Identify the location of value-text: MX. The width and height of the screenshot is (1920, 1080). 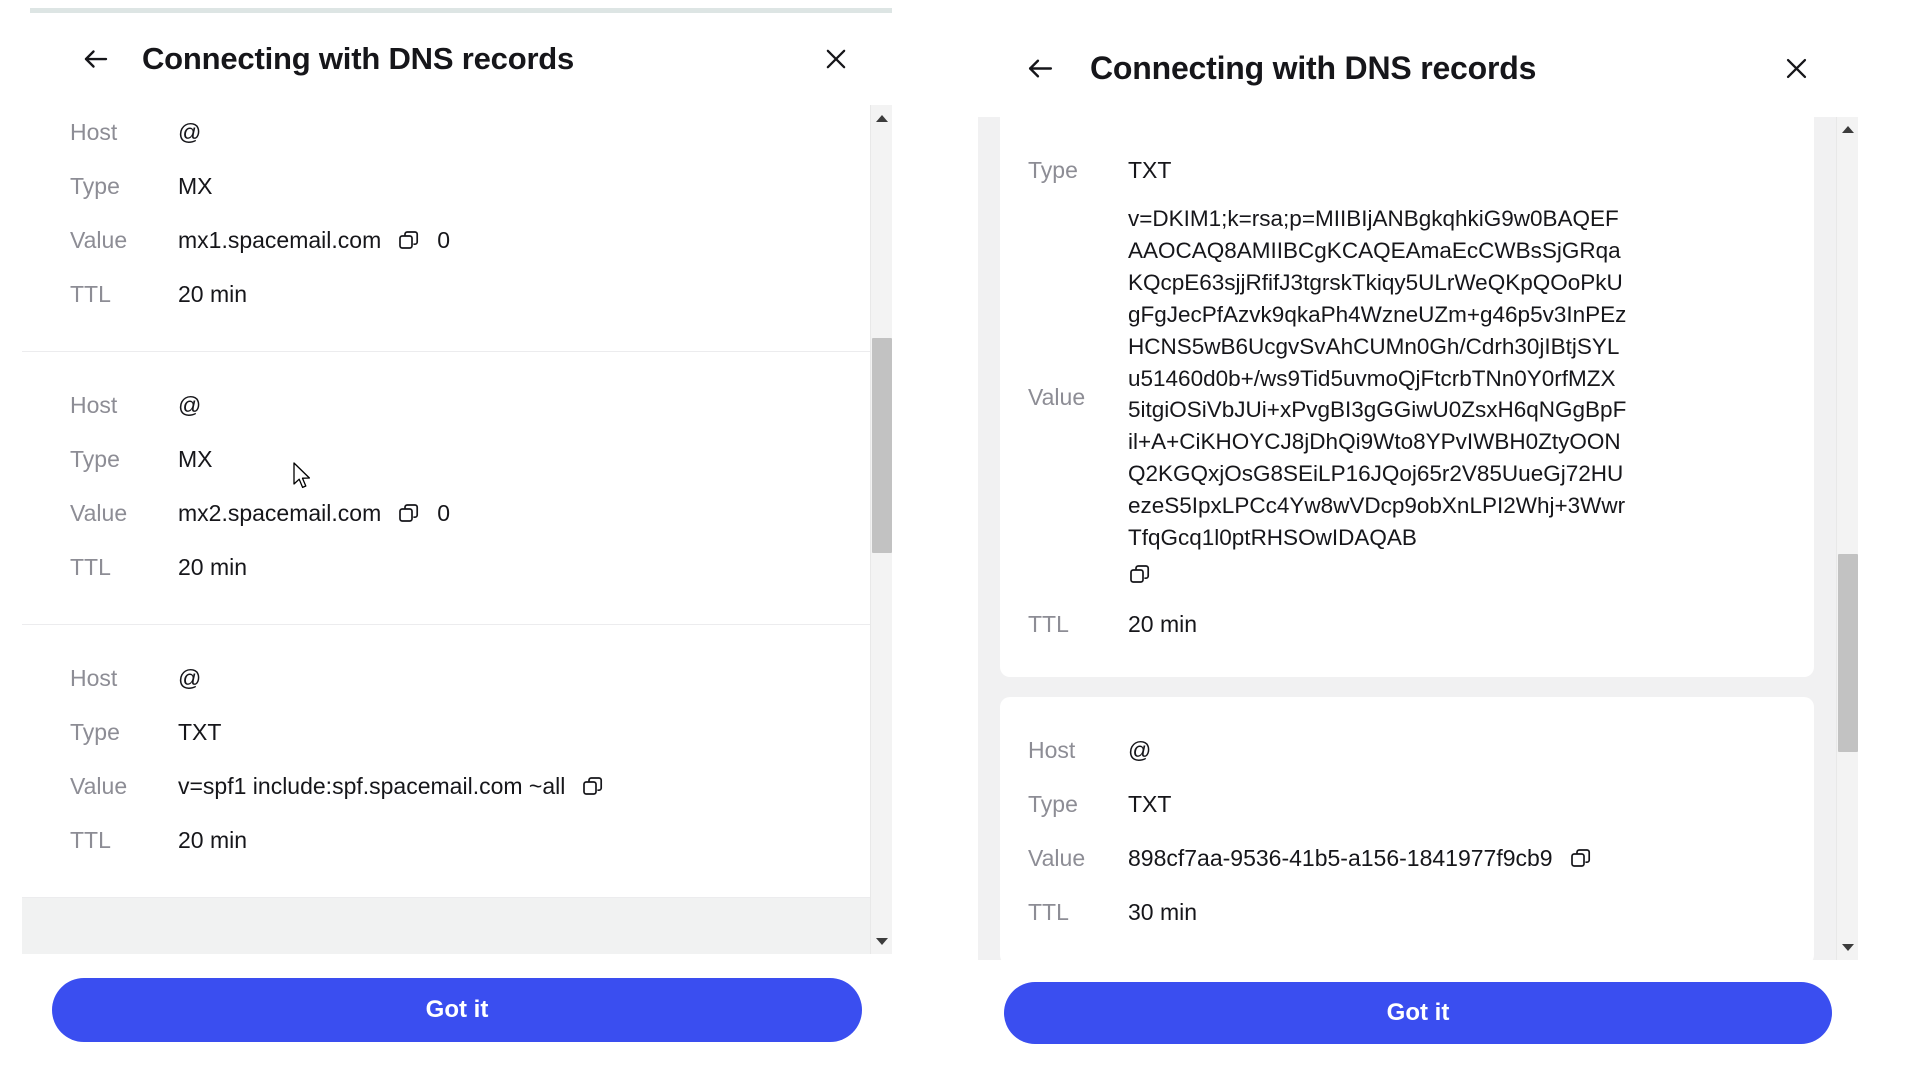
(195, 186).